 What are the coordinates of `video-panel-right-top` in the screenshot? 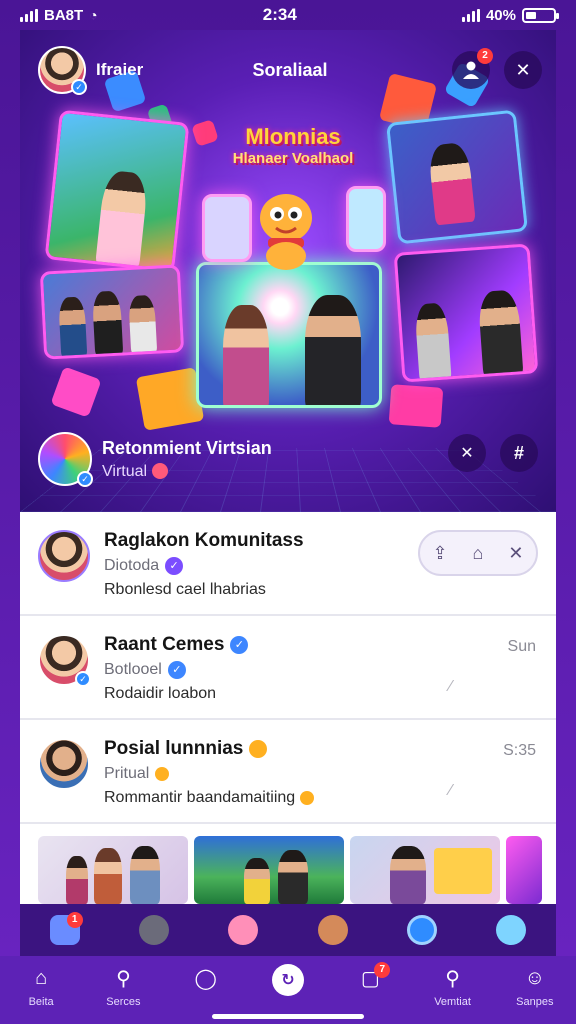 It's located at (457, 177).